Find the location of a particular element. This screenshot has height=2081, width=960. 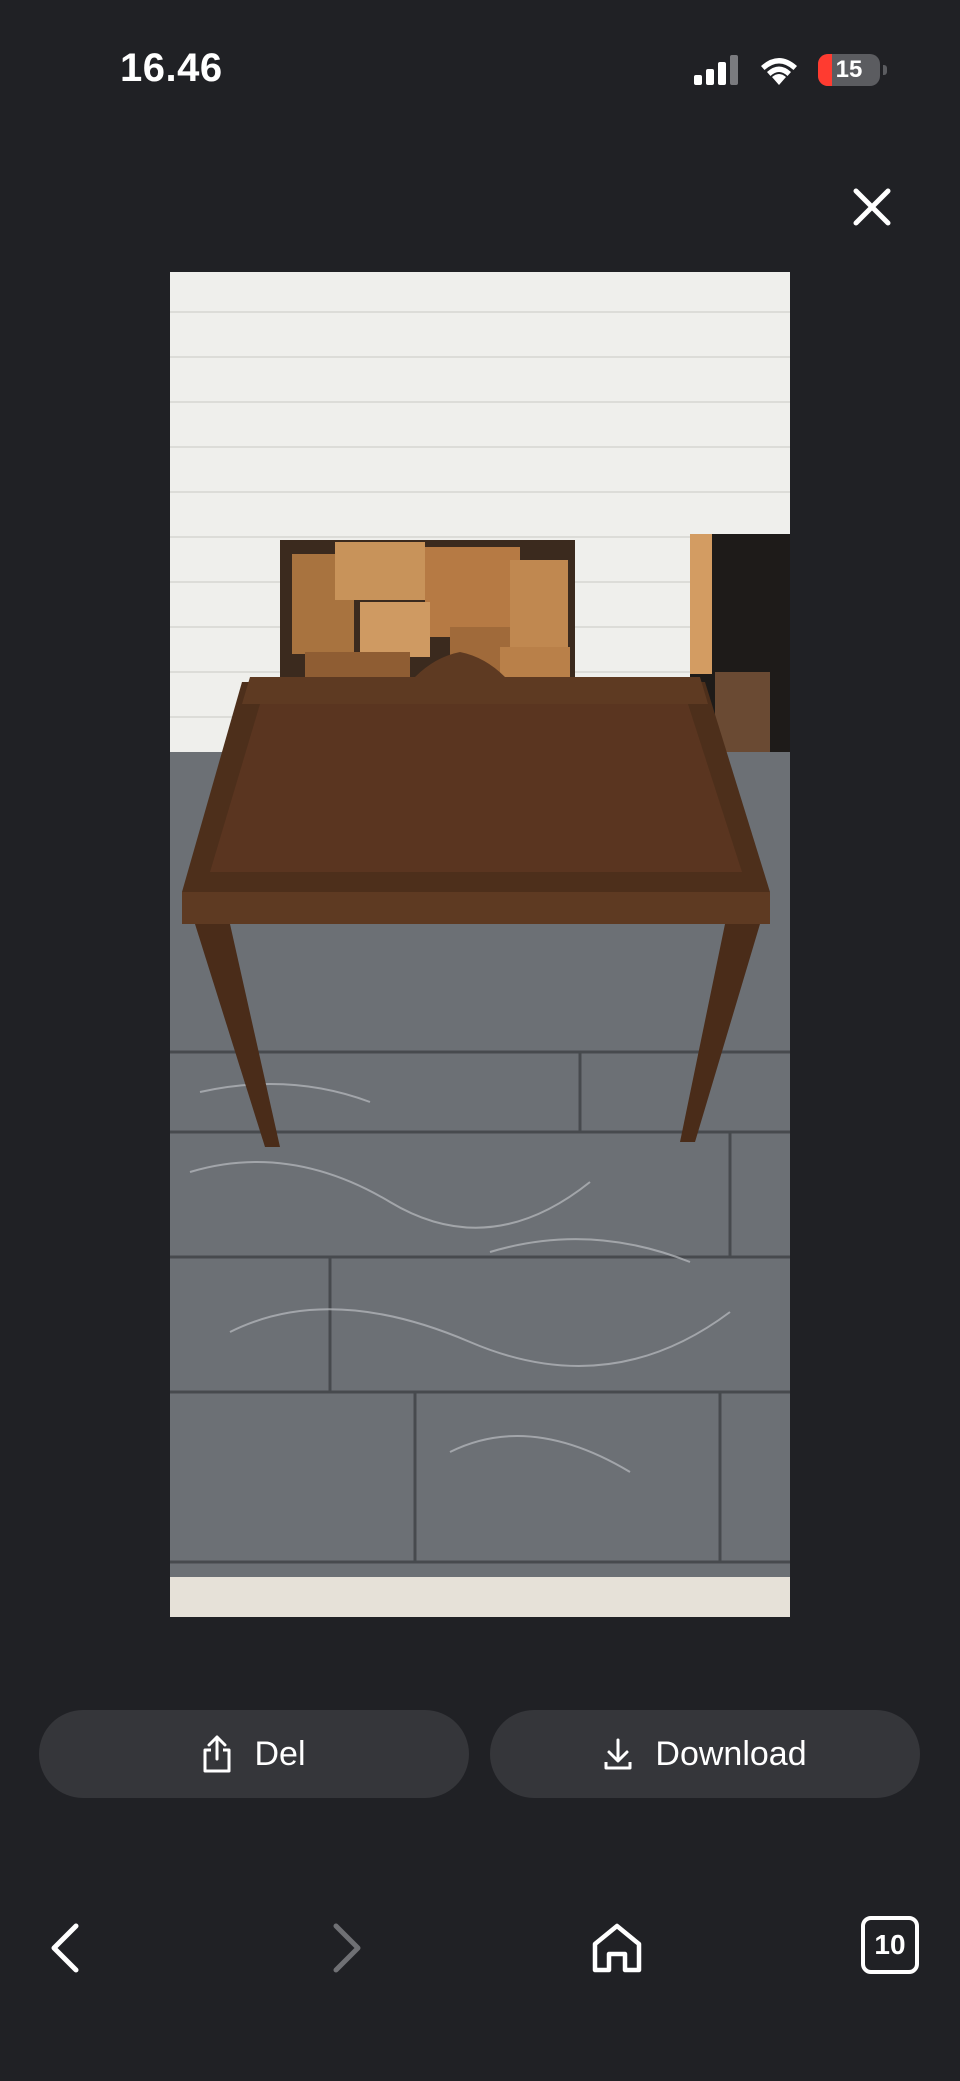

wifi-icon is located at coordinates (779, 71).